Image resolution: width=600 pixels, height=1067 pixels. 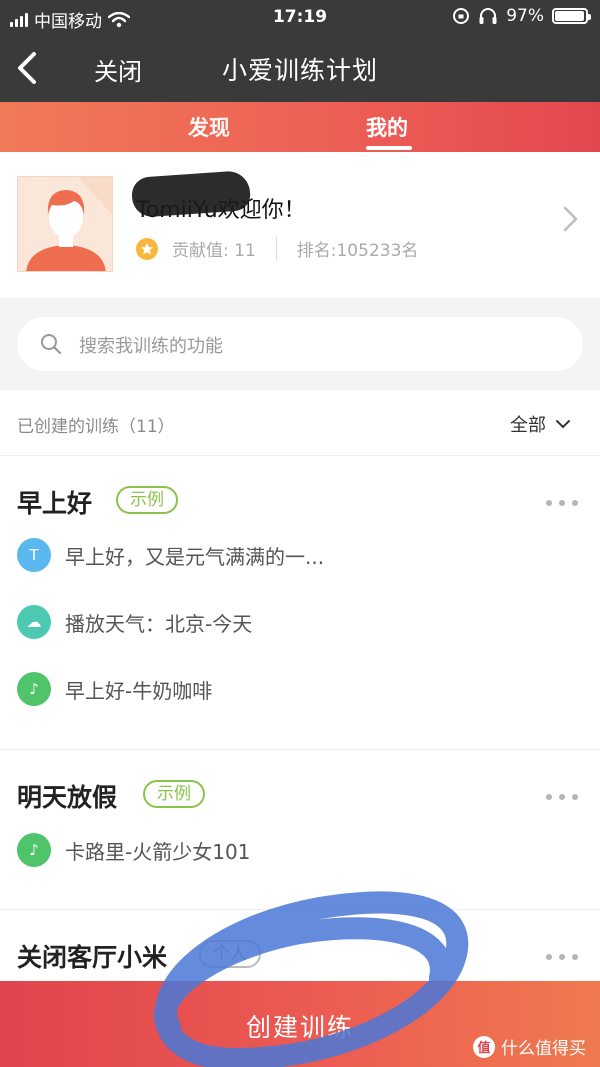 I want to click on chevron-right-icon, so click(x=570, y=219).